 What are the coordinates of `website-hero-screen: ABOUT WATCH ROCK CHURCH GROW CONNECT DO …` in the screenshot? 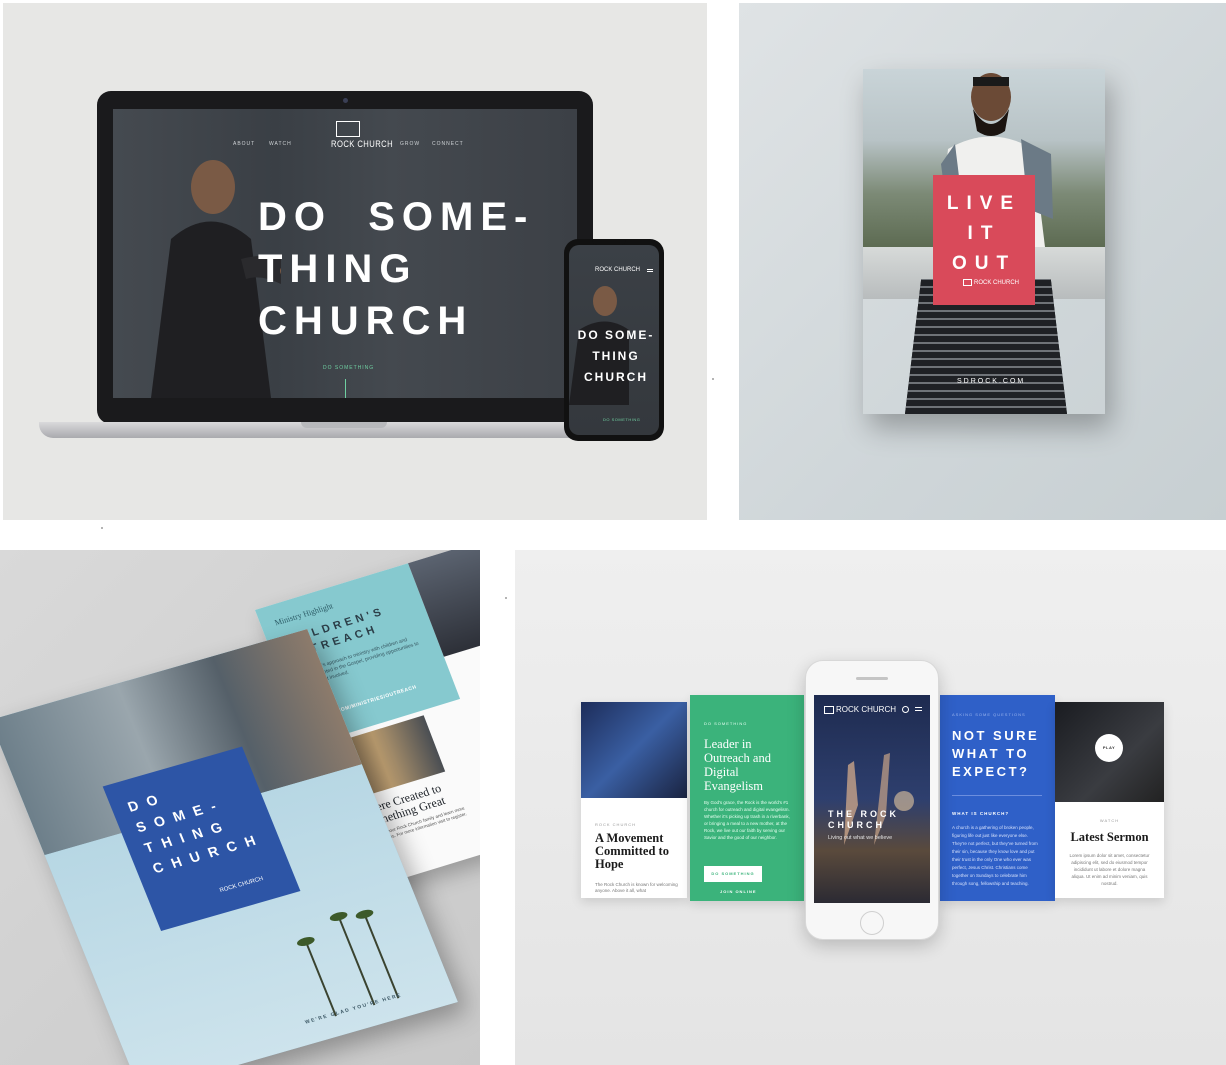 It's located at (345, 253).